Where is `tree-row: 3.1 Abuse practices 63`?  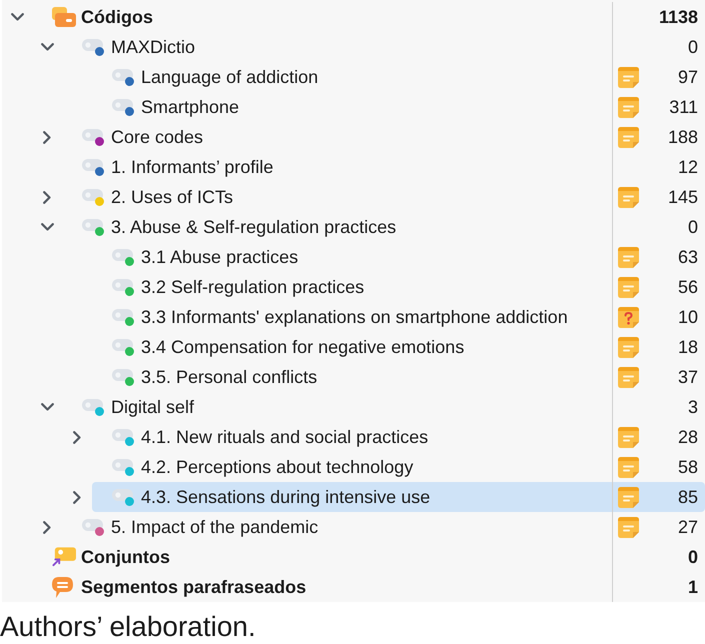
tree-row: 3.1 Abuse practices 63 is located at coordinates (398, 257).